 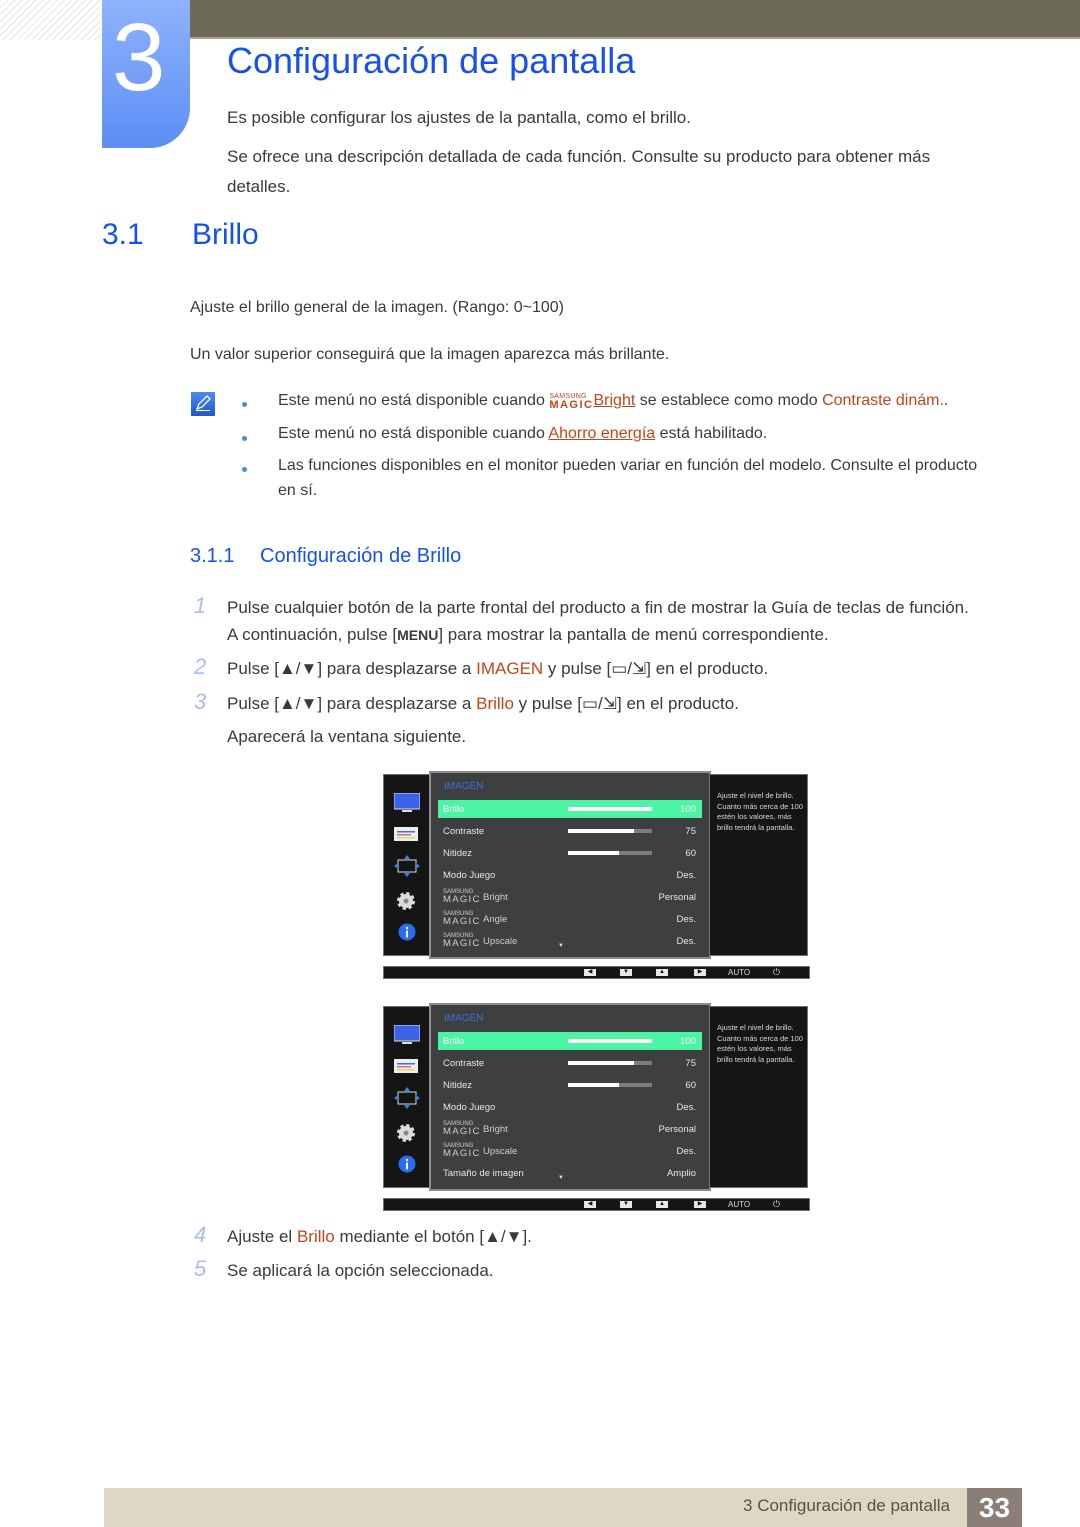 I want to click on bullet-icon, so click(x=244, y=469).